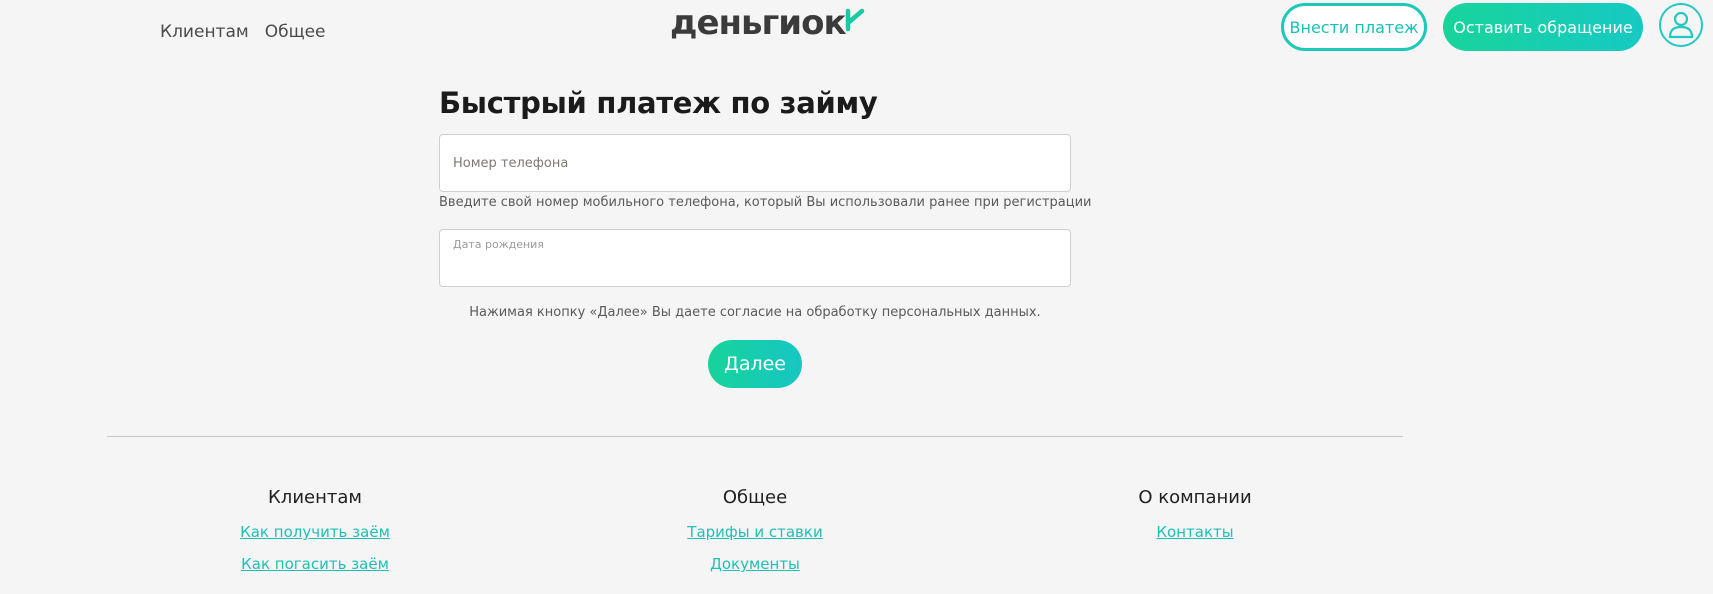 Image resolution: width=1713 pixels, height=594 pixels. Describe the element at coordinates (755, 364) in the screenshot. I see `next-button: Далее` at that location.